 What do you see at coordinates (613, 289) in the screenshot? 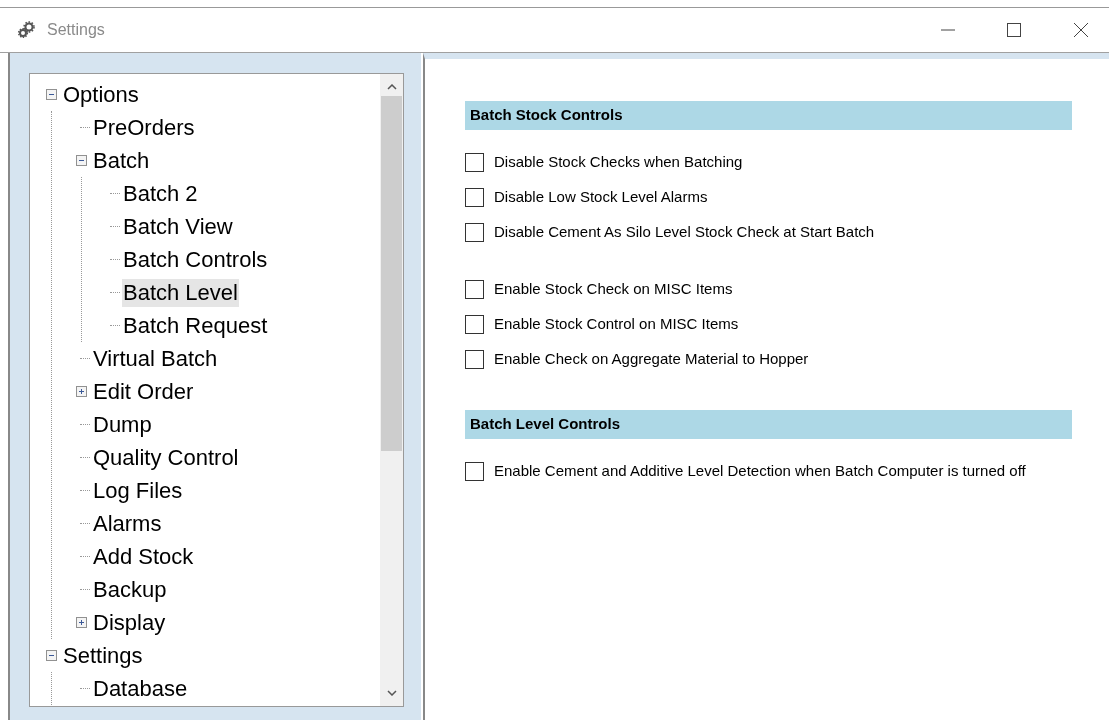
I see `checkbox-label: Enable Stock Check on MISC Items` at bounding box center [613, 289].